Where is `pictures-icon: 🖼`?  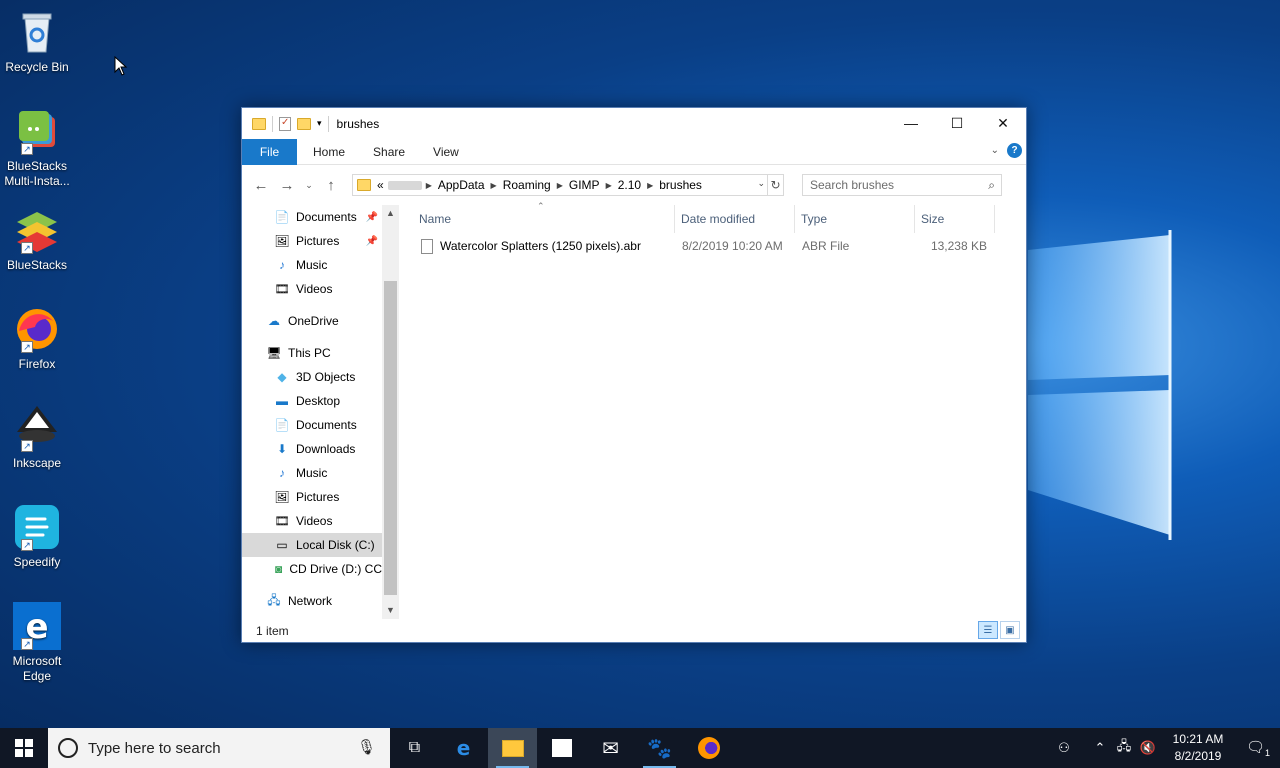
pictures-icon: 🖼 is located at coordinates (282, 241).